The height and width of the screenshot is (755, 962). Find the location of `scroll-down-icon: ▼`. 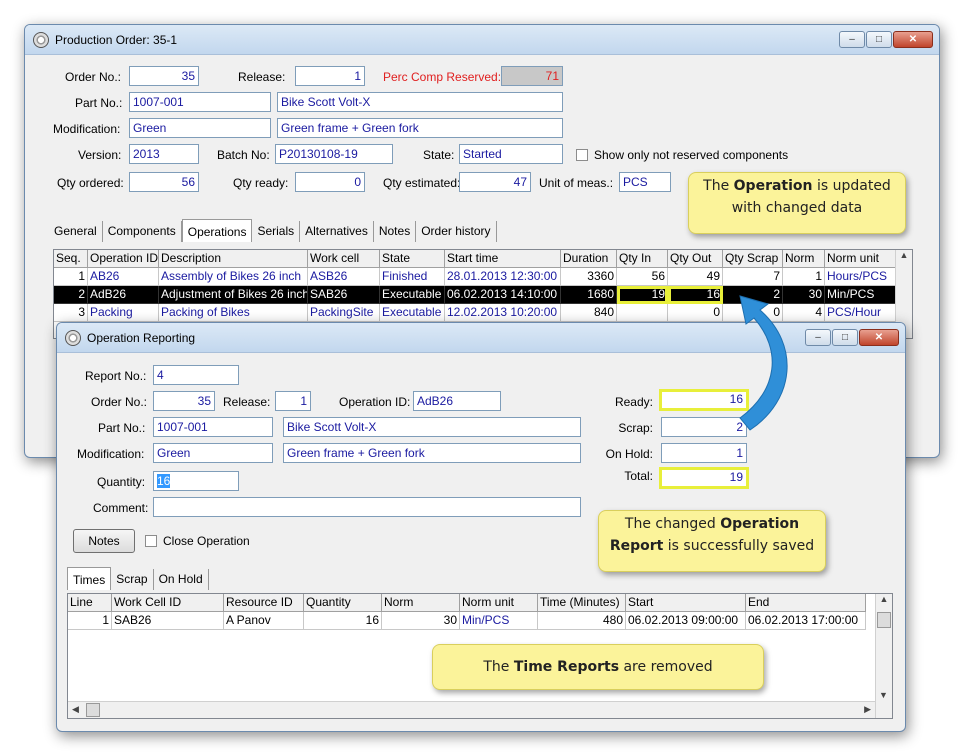

scroll-down-icon: ▼ is located at coordinates (883, 695).